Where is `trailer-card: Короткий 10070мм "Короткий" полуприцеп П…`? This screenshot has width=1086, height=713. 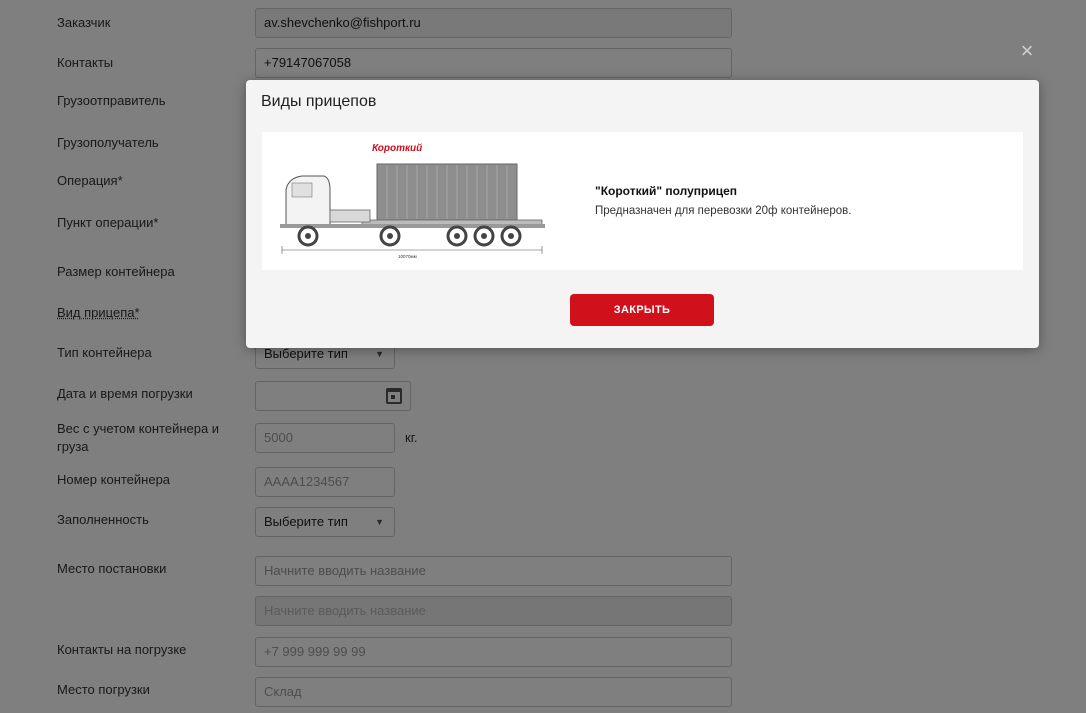 trailer-card: Короткий 10070мм "Короткий" полуприцеп П… is located at coordinates (642, 201).